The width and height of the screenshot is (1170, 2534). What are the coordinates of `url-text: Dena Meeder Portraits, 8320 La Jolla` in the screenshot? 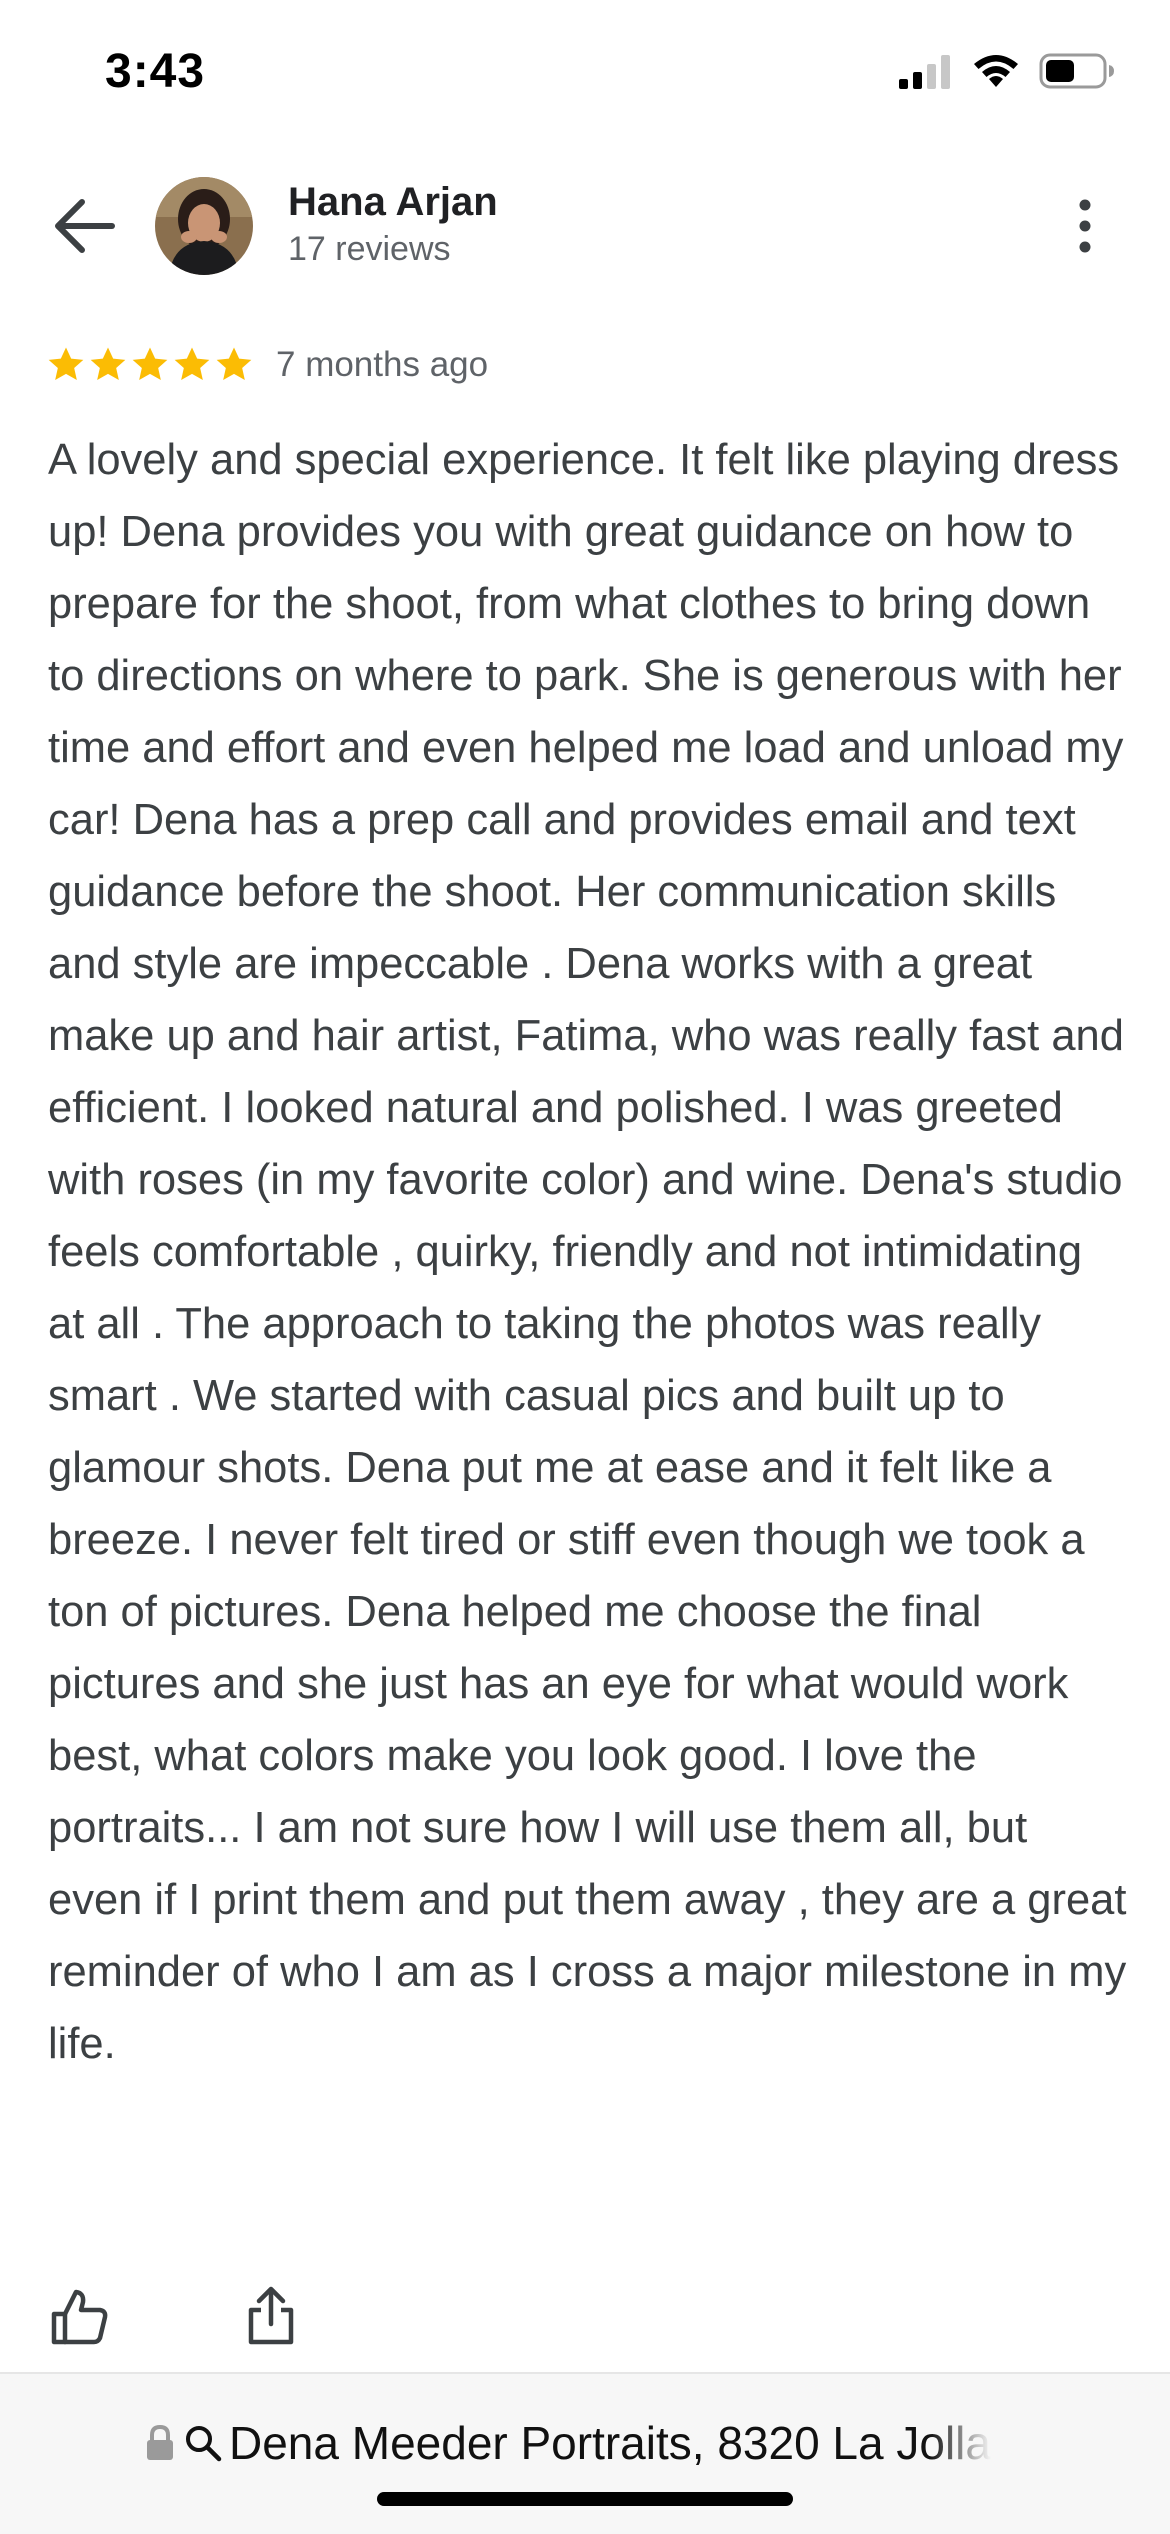 It's located at (610, 2443).